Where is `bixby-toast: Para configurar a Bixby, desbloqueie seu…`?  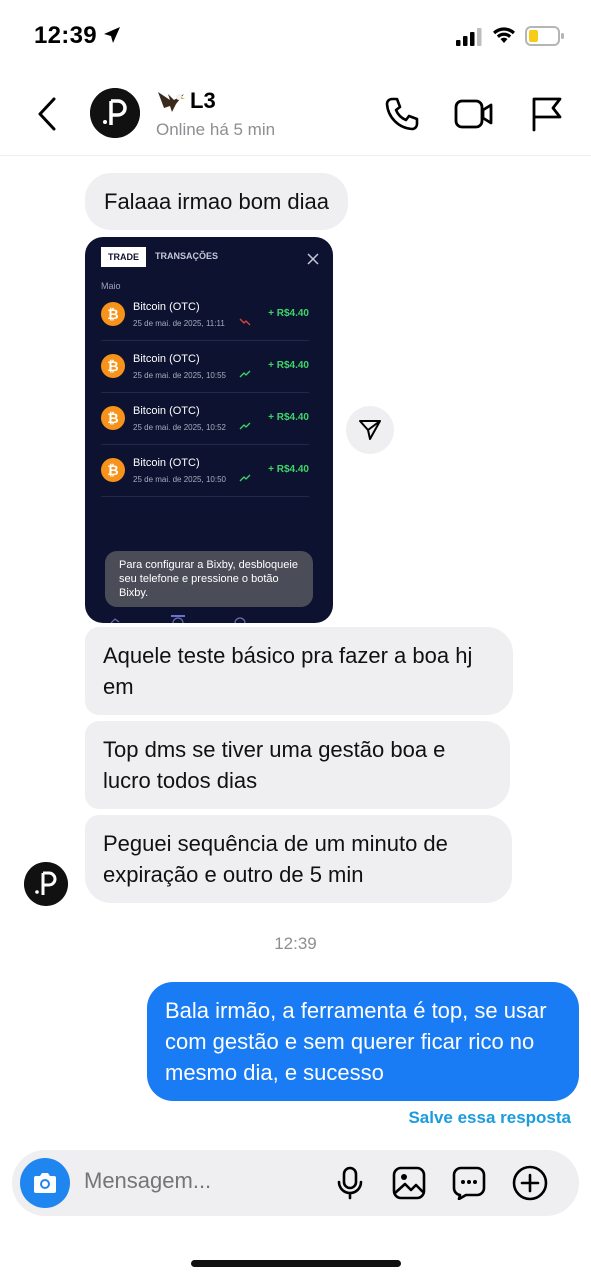 bixby-toast: Para configurar a Bixby, desbloqueie seu… is located at coordinates (209, 579).